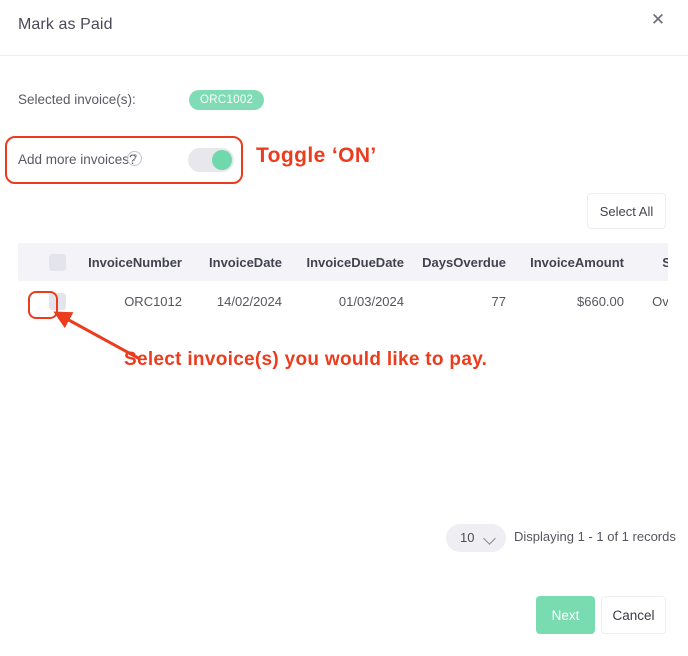 This screenshot has width=688, height=656. Describe the element at coordinates (600, 301) in the screenshot. I see `cell-invoice-amount: $660.00` at that location.